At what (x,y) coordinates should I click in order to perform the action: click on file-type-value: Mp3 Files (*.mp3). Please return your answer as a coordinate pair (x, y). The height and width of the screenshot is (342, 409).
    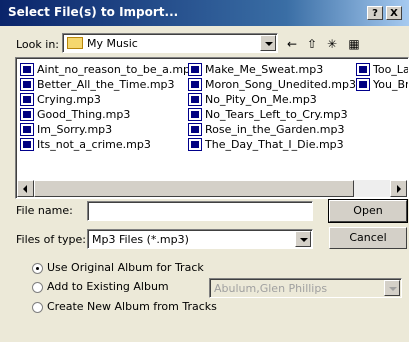
    Looking at the image, I should click on (140, 239).